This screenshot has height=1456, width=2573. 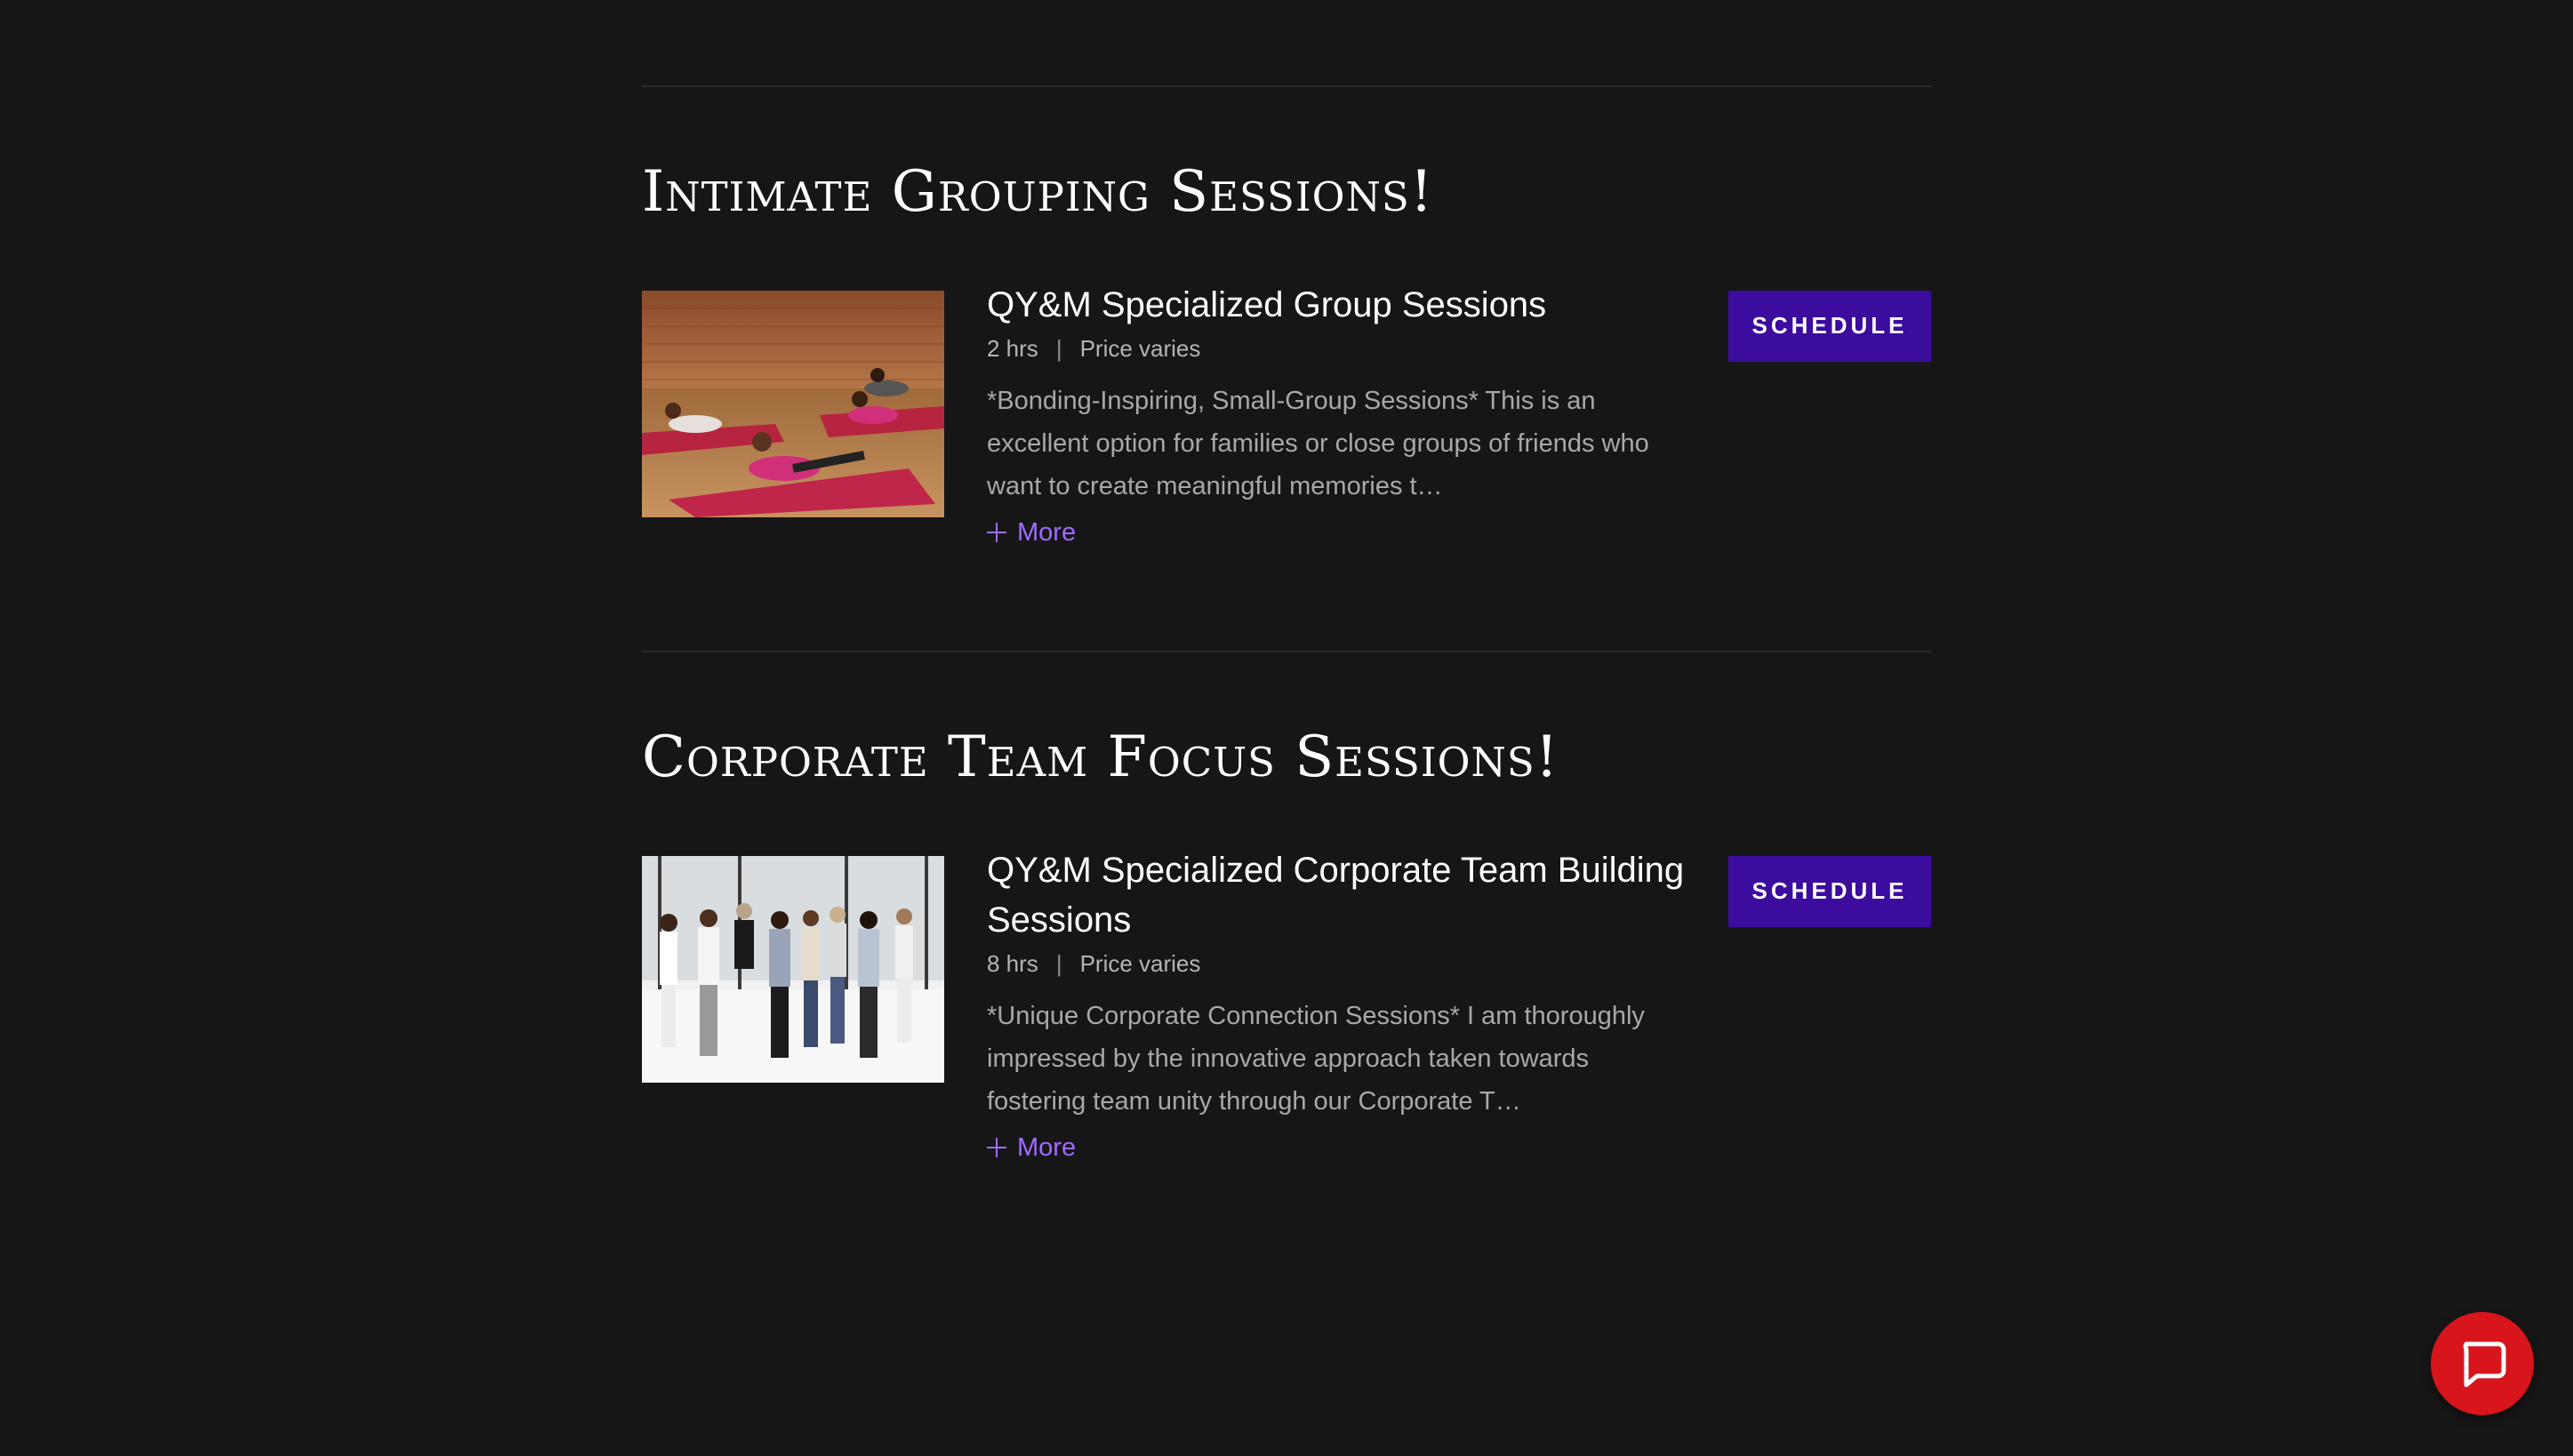 I want to click on service-meta: 8 hrs | Price varies, so click(x=1338, y=963).